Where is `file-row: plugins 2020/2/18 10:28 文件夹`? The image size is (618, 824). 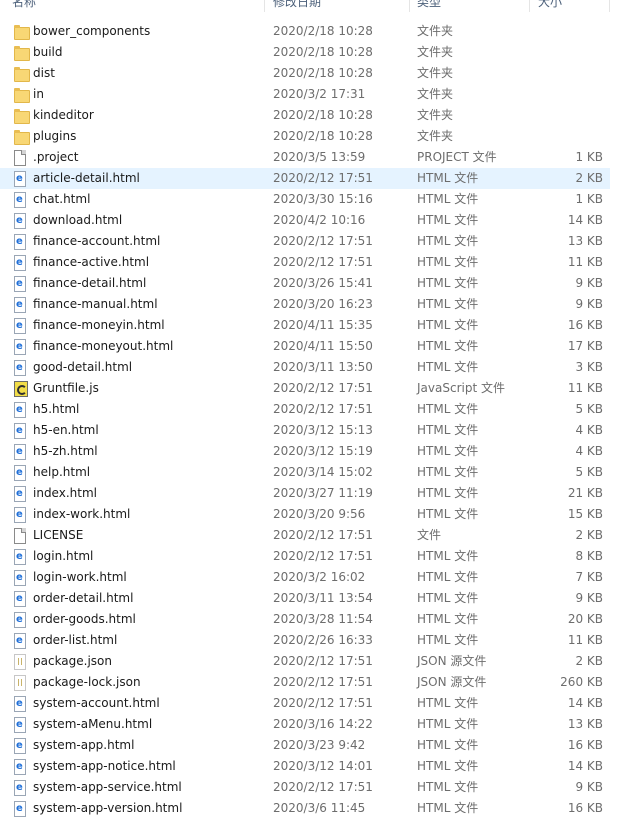 file-row: plugins 2020/2/18 10:28 文件夹 is located at coordinates (305, 136).